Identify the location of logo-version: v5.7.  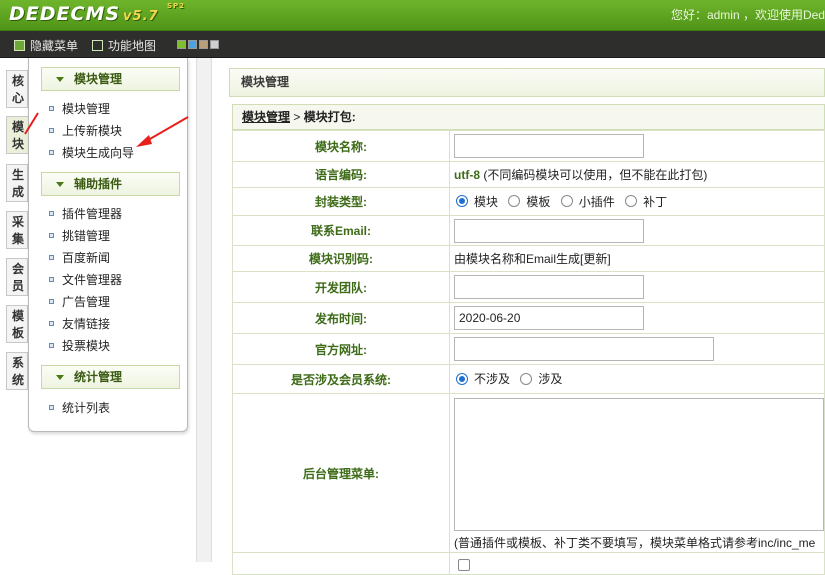
(141, 16).